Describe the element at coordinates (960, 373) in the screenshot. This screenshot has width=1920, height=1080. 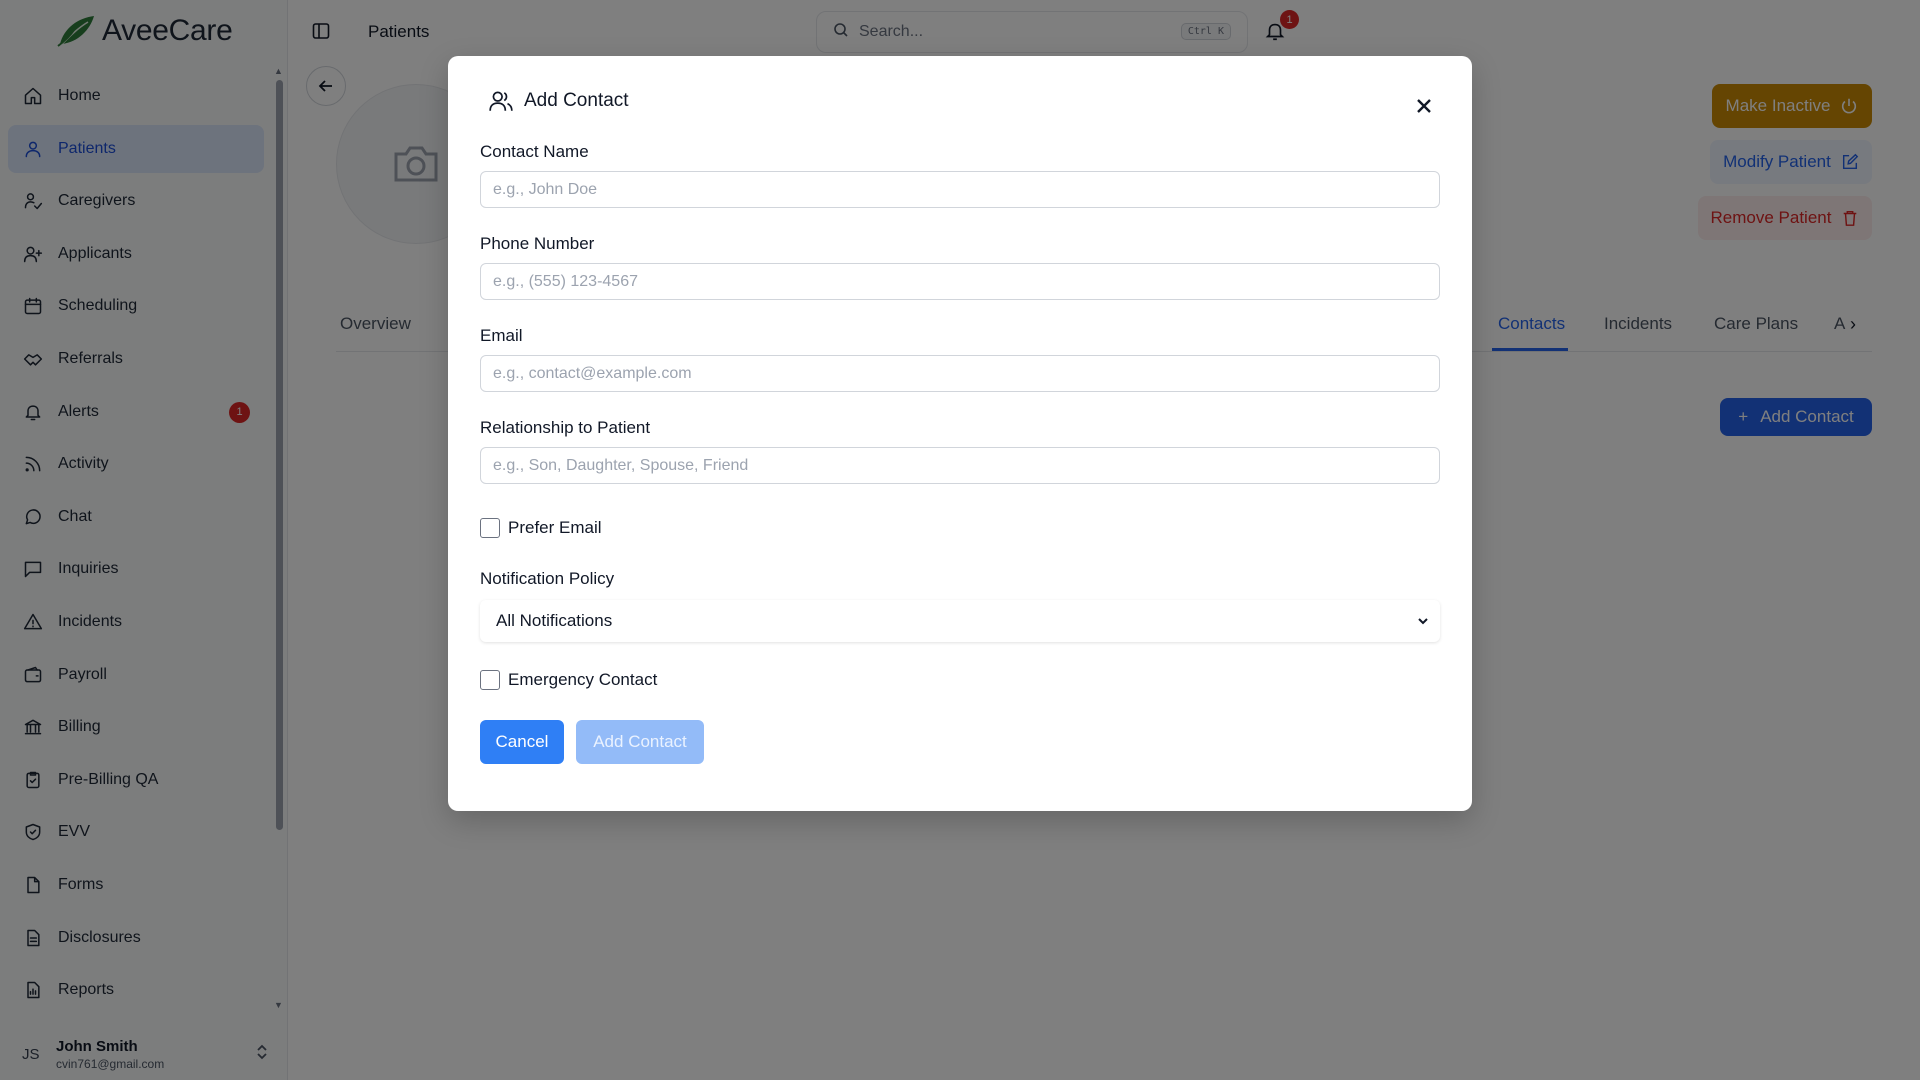
I see `email-field` at that location.